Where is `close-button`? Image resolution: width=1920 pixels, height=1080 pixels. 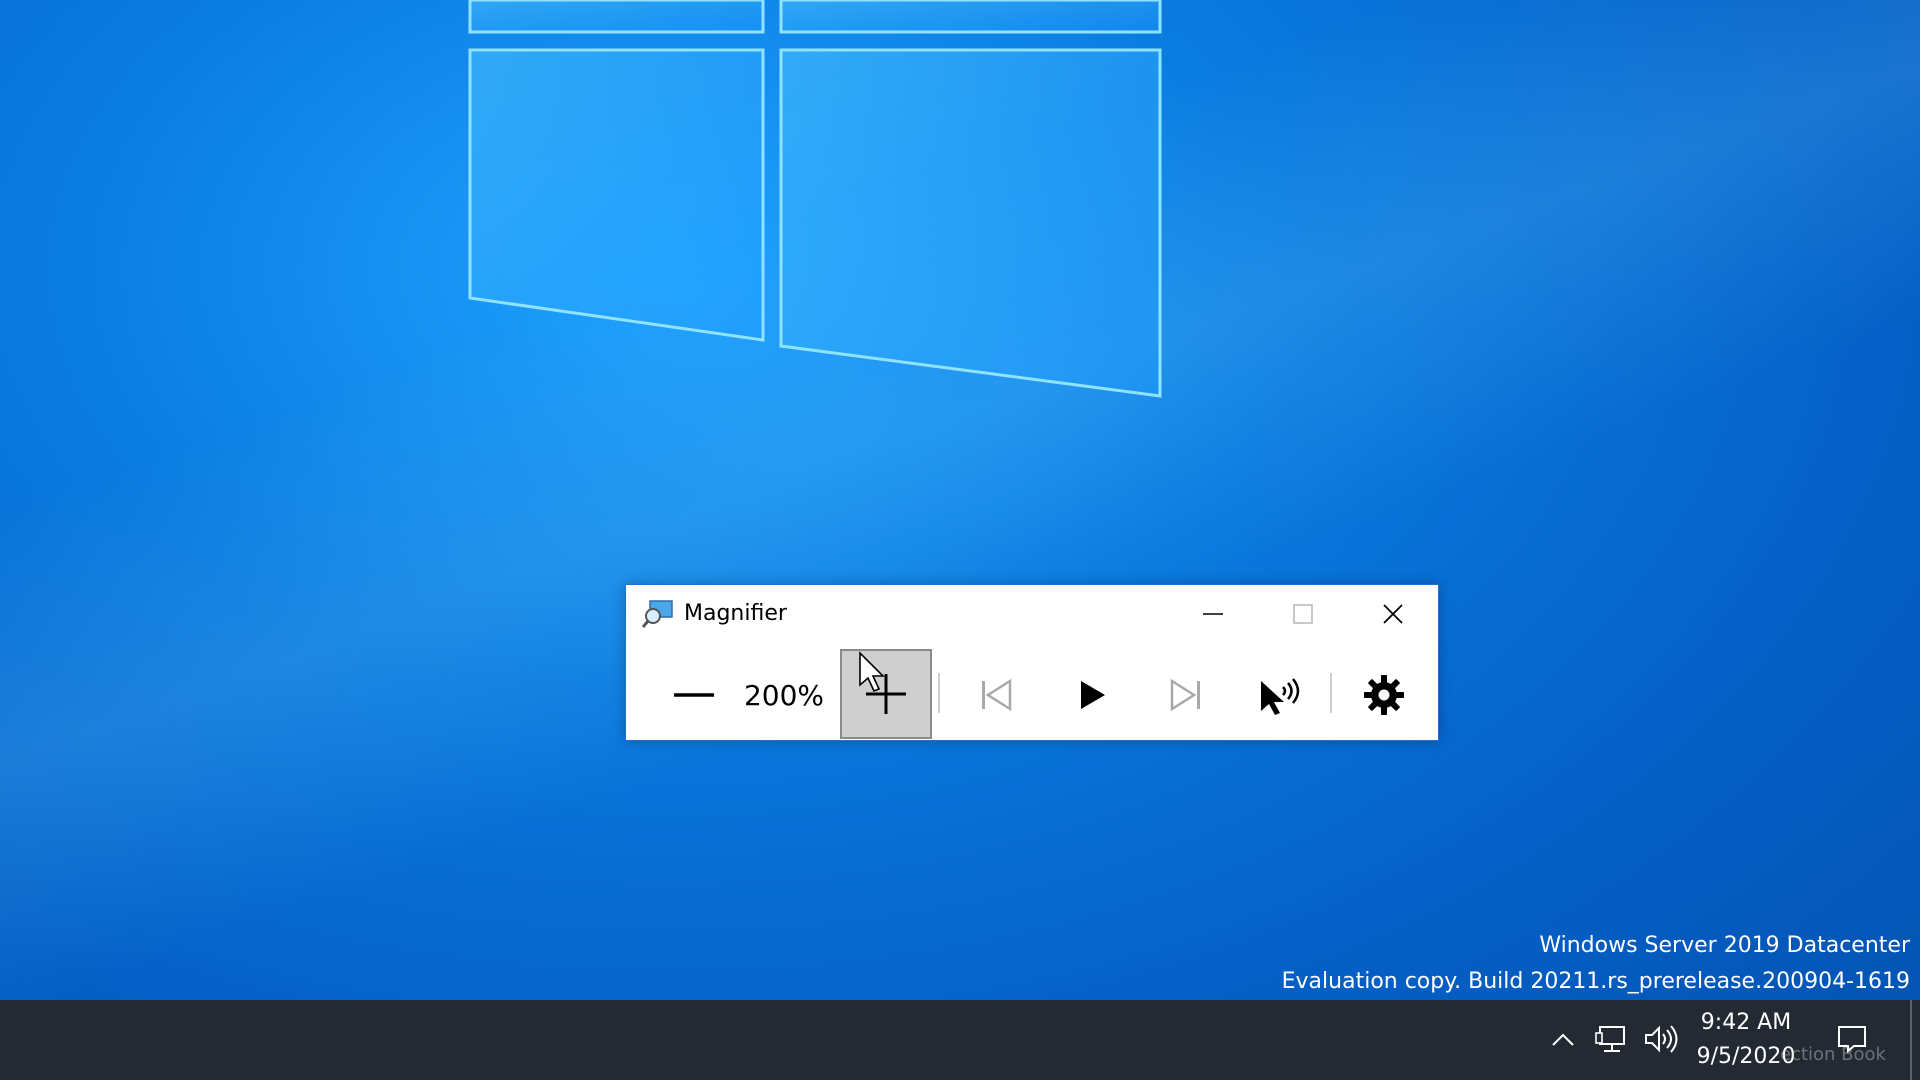 close-button is located at coordinates (1393, 614).